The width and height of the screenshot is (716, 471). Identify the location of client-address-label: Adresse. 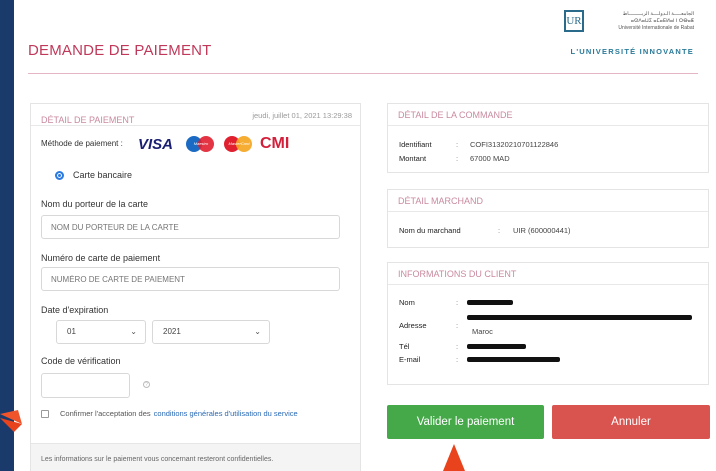
(413, 325).